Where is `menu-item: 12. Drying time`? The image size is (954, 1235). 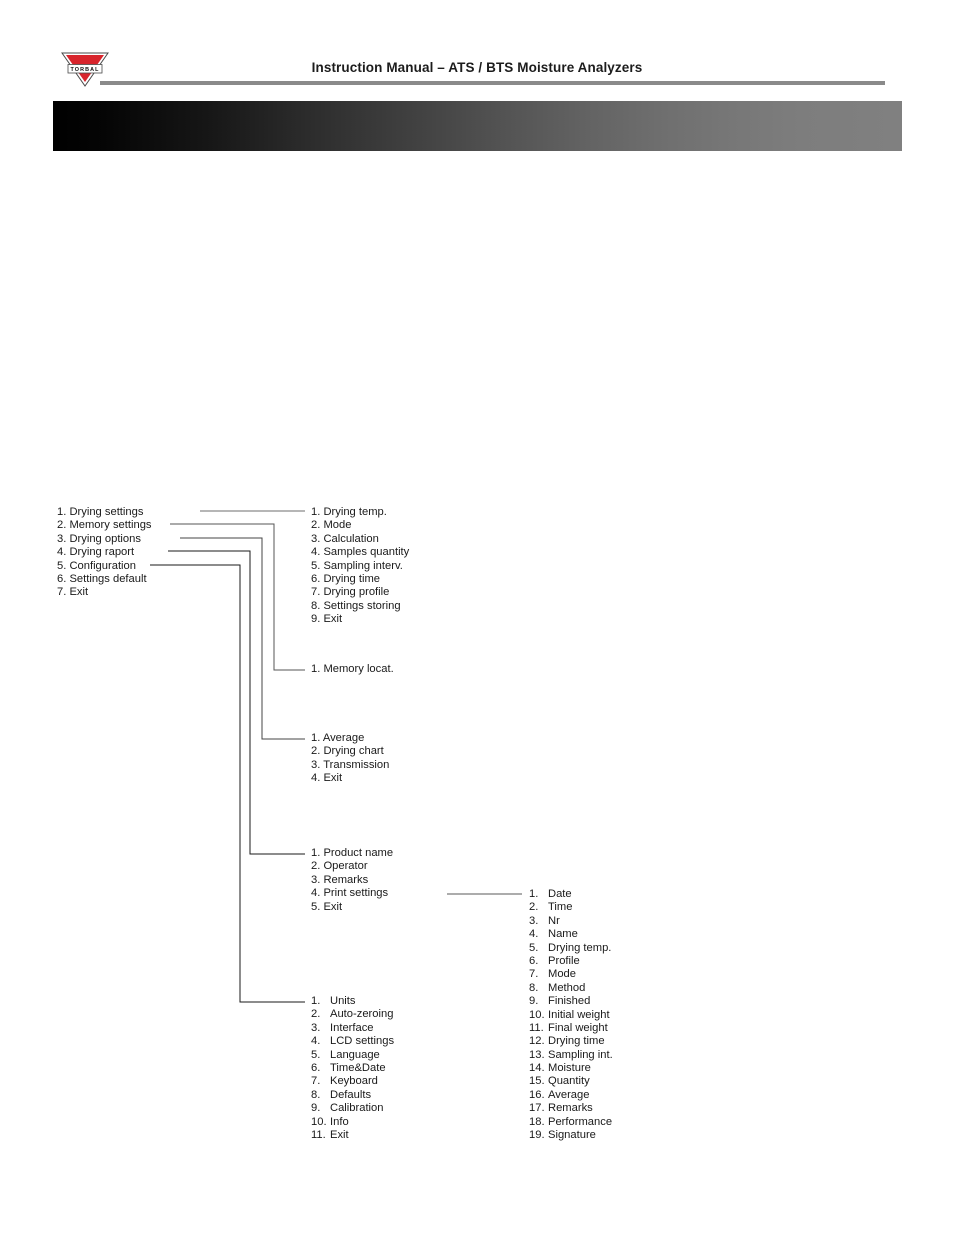
menu-item: 12. Drying time is located at coordinates (571, 1041).